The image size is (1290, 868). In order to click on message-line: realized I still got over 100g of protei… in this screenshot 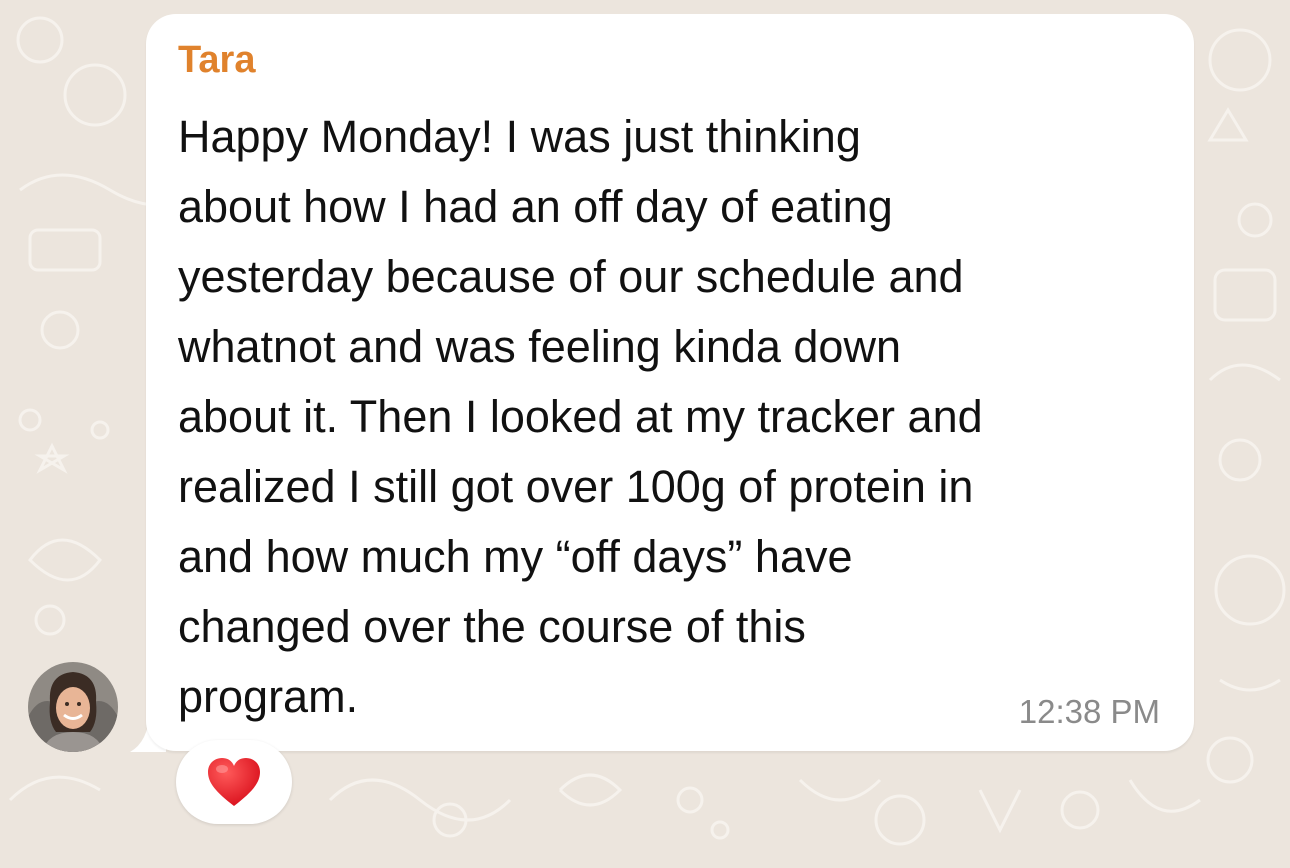, I will do `click(576, 486)`.